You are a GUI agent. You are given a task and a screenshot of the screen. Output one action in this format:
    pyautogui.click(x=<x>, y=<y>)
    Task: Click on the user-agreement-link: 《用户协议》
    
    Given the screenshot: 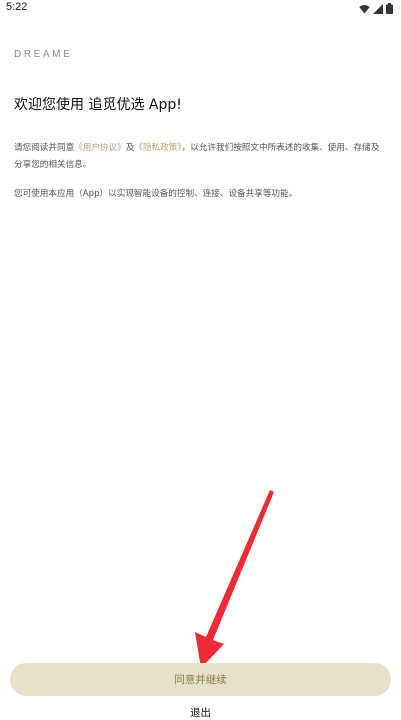 What is the action you would take?
    pyautogui.click(x=100, y=148)
    